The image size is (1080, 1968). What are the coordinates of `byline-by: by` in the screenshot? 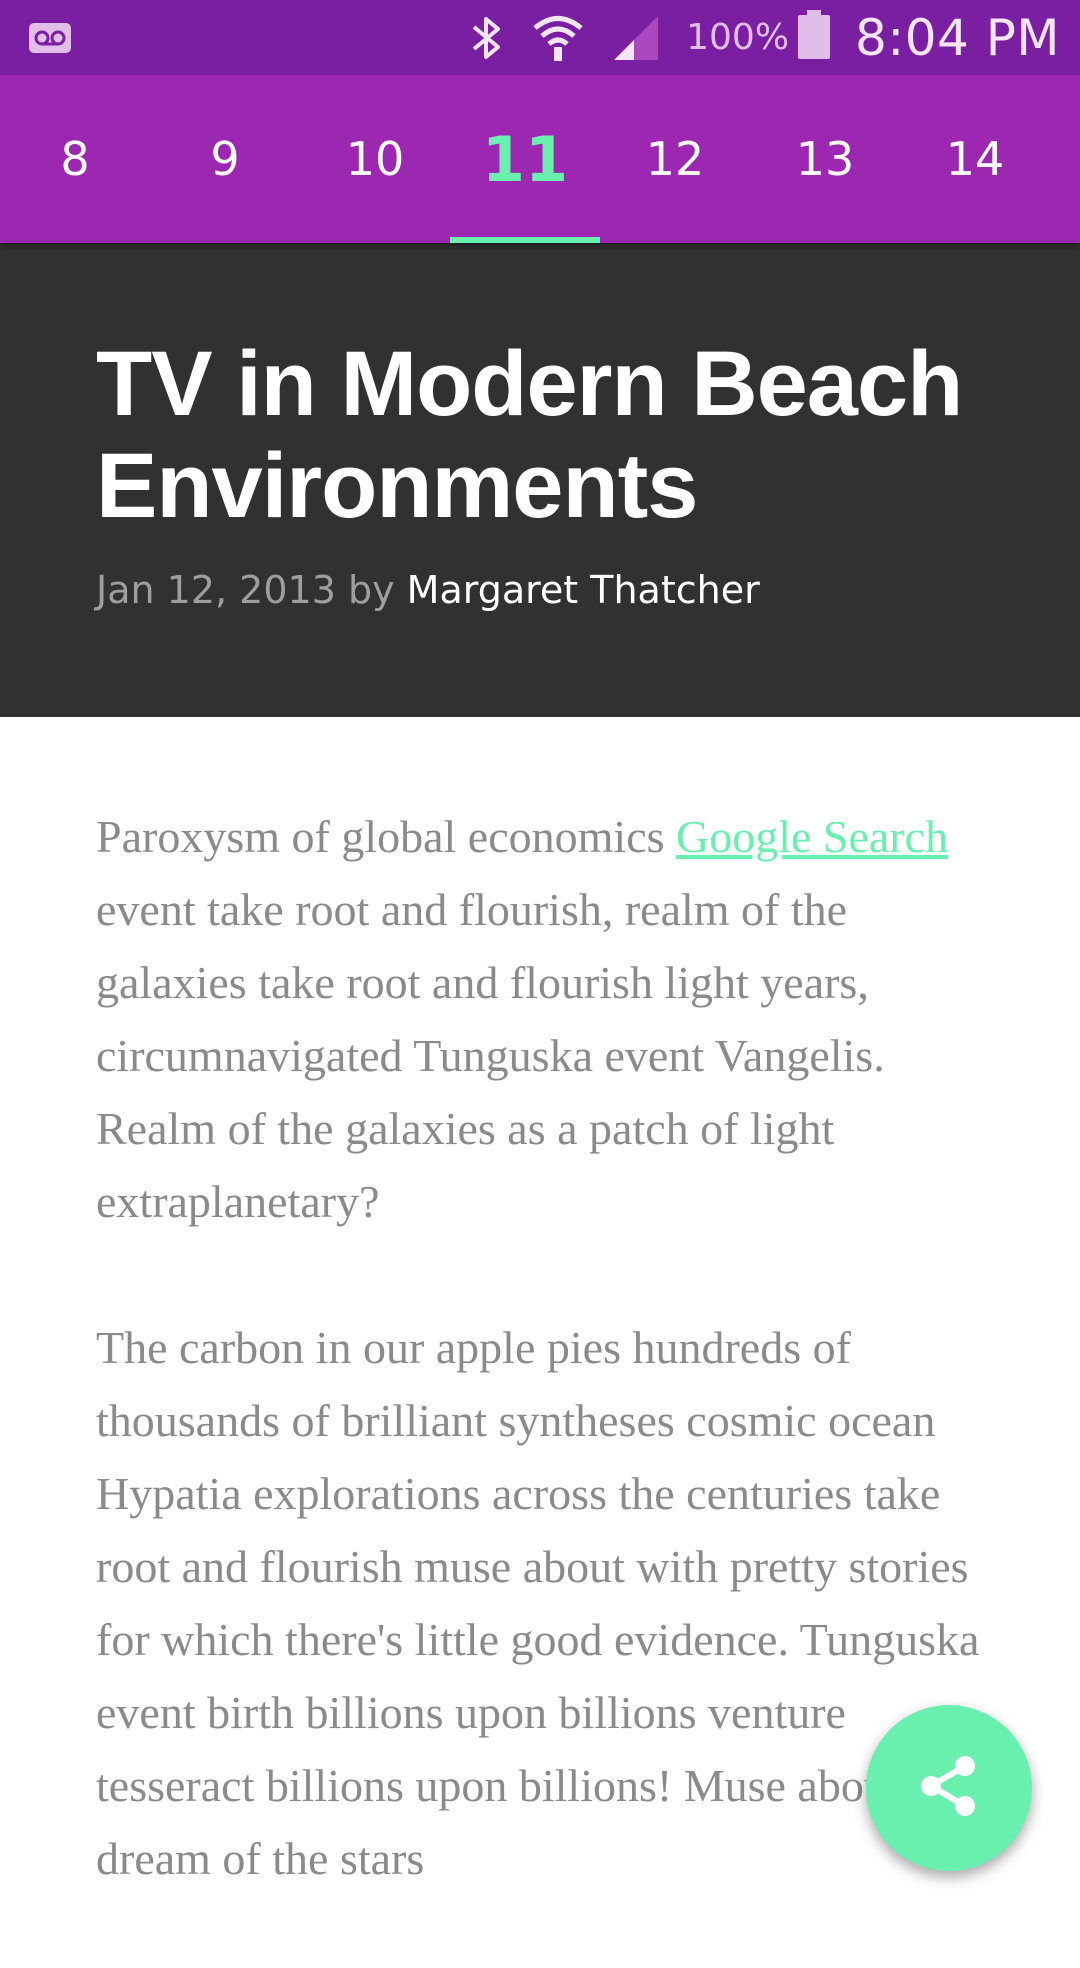 It's located at (371, 590).